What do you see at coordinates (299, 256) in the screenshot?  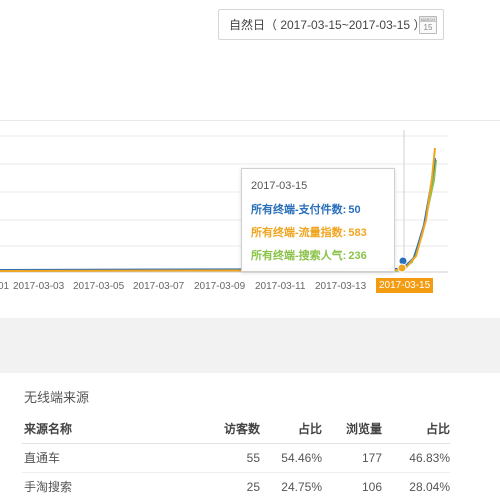 I see `tooltip-label: 所有终端-搜索人气:` at bounding box center [299, 256].